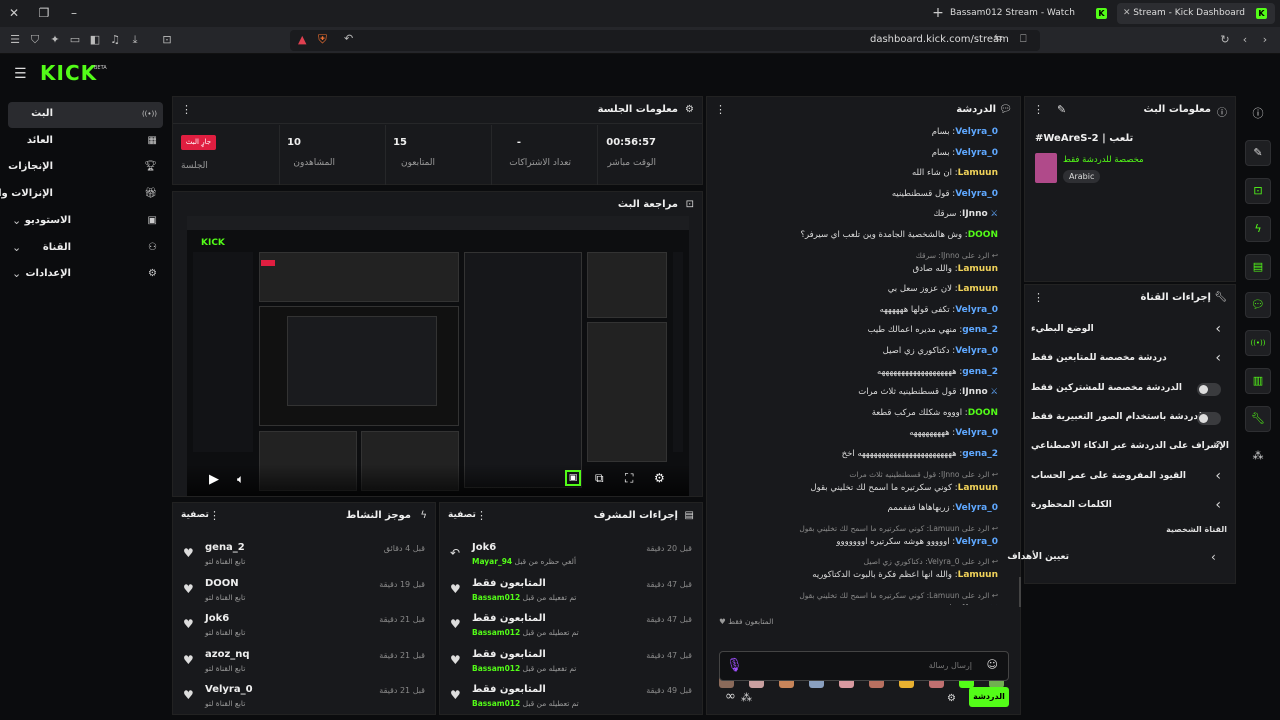 The width and height of the screenshot is (1280, 720). What do you see at coordinates (989, 697) in the screenshot?
I see `send-chat-button: الدردشة` at bounding box center [989, 697].